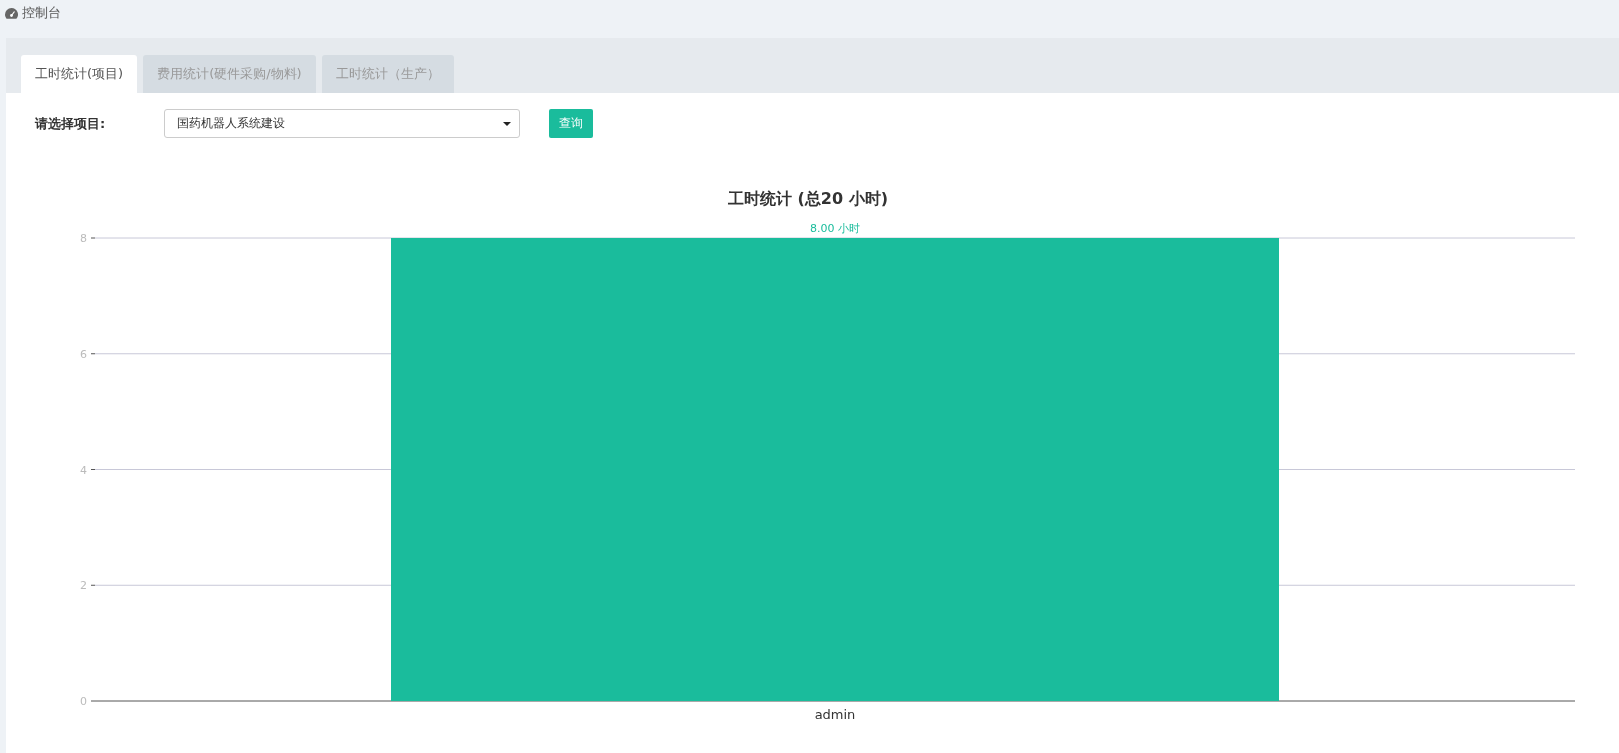 This screenshot has width=1619, height=753. I want to click on y-tick-label: 0, so click(83, 701).